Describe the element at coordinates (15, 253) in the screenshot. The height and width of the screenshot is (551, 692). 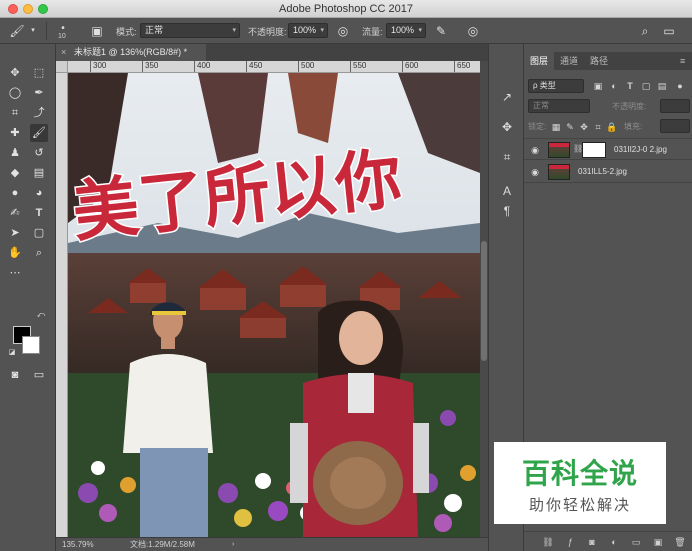
I see `hand-tool-icon: ✋` at that location.